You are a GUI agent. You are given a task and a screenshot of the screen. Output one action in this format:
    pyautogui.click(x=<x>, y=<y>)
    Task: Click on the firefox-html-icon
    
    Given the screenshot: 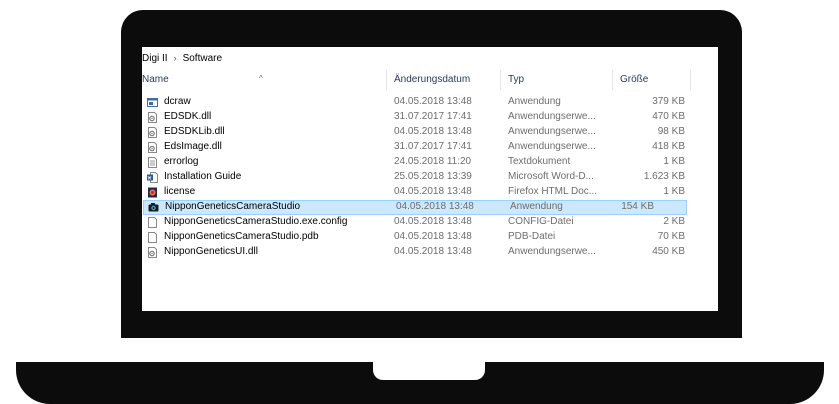 What is the action you would take?
    pyautogui.click(x=152, y=192)
    